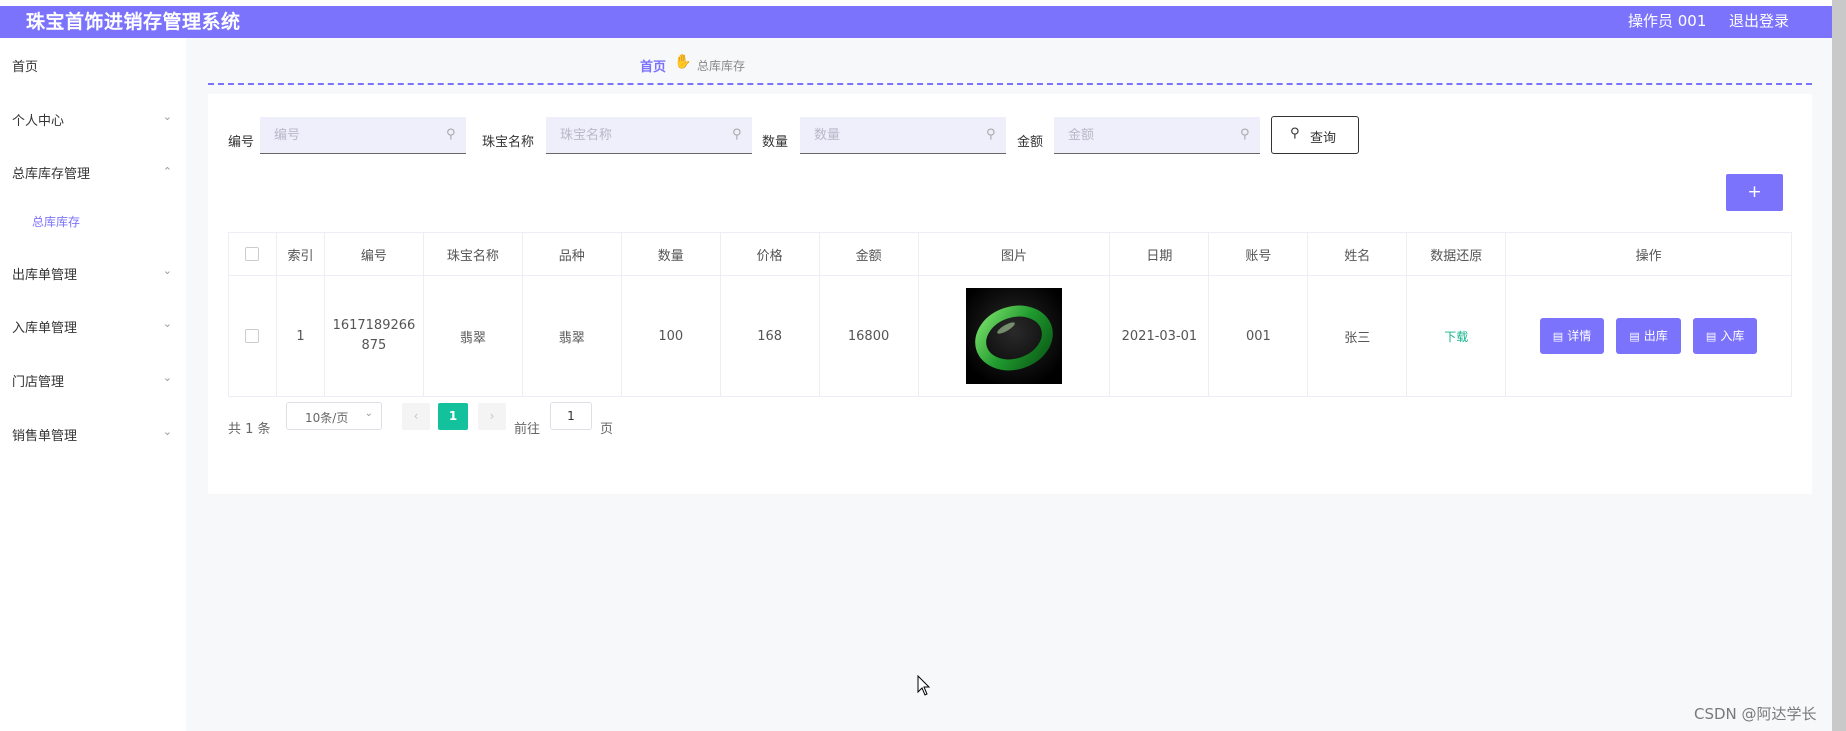 The image size is (1846, 731). I want to click on breadcrumb-current: 总库库存, so click(721, 66).